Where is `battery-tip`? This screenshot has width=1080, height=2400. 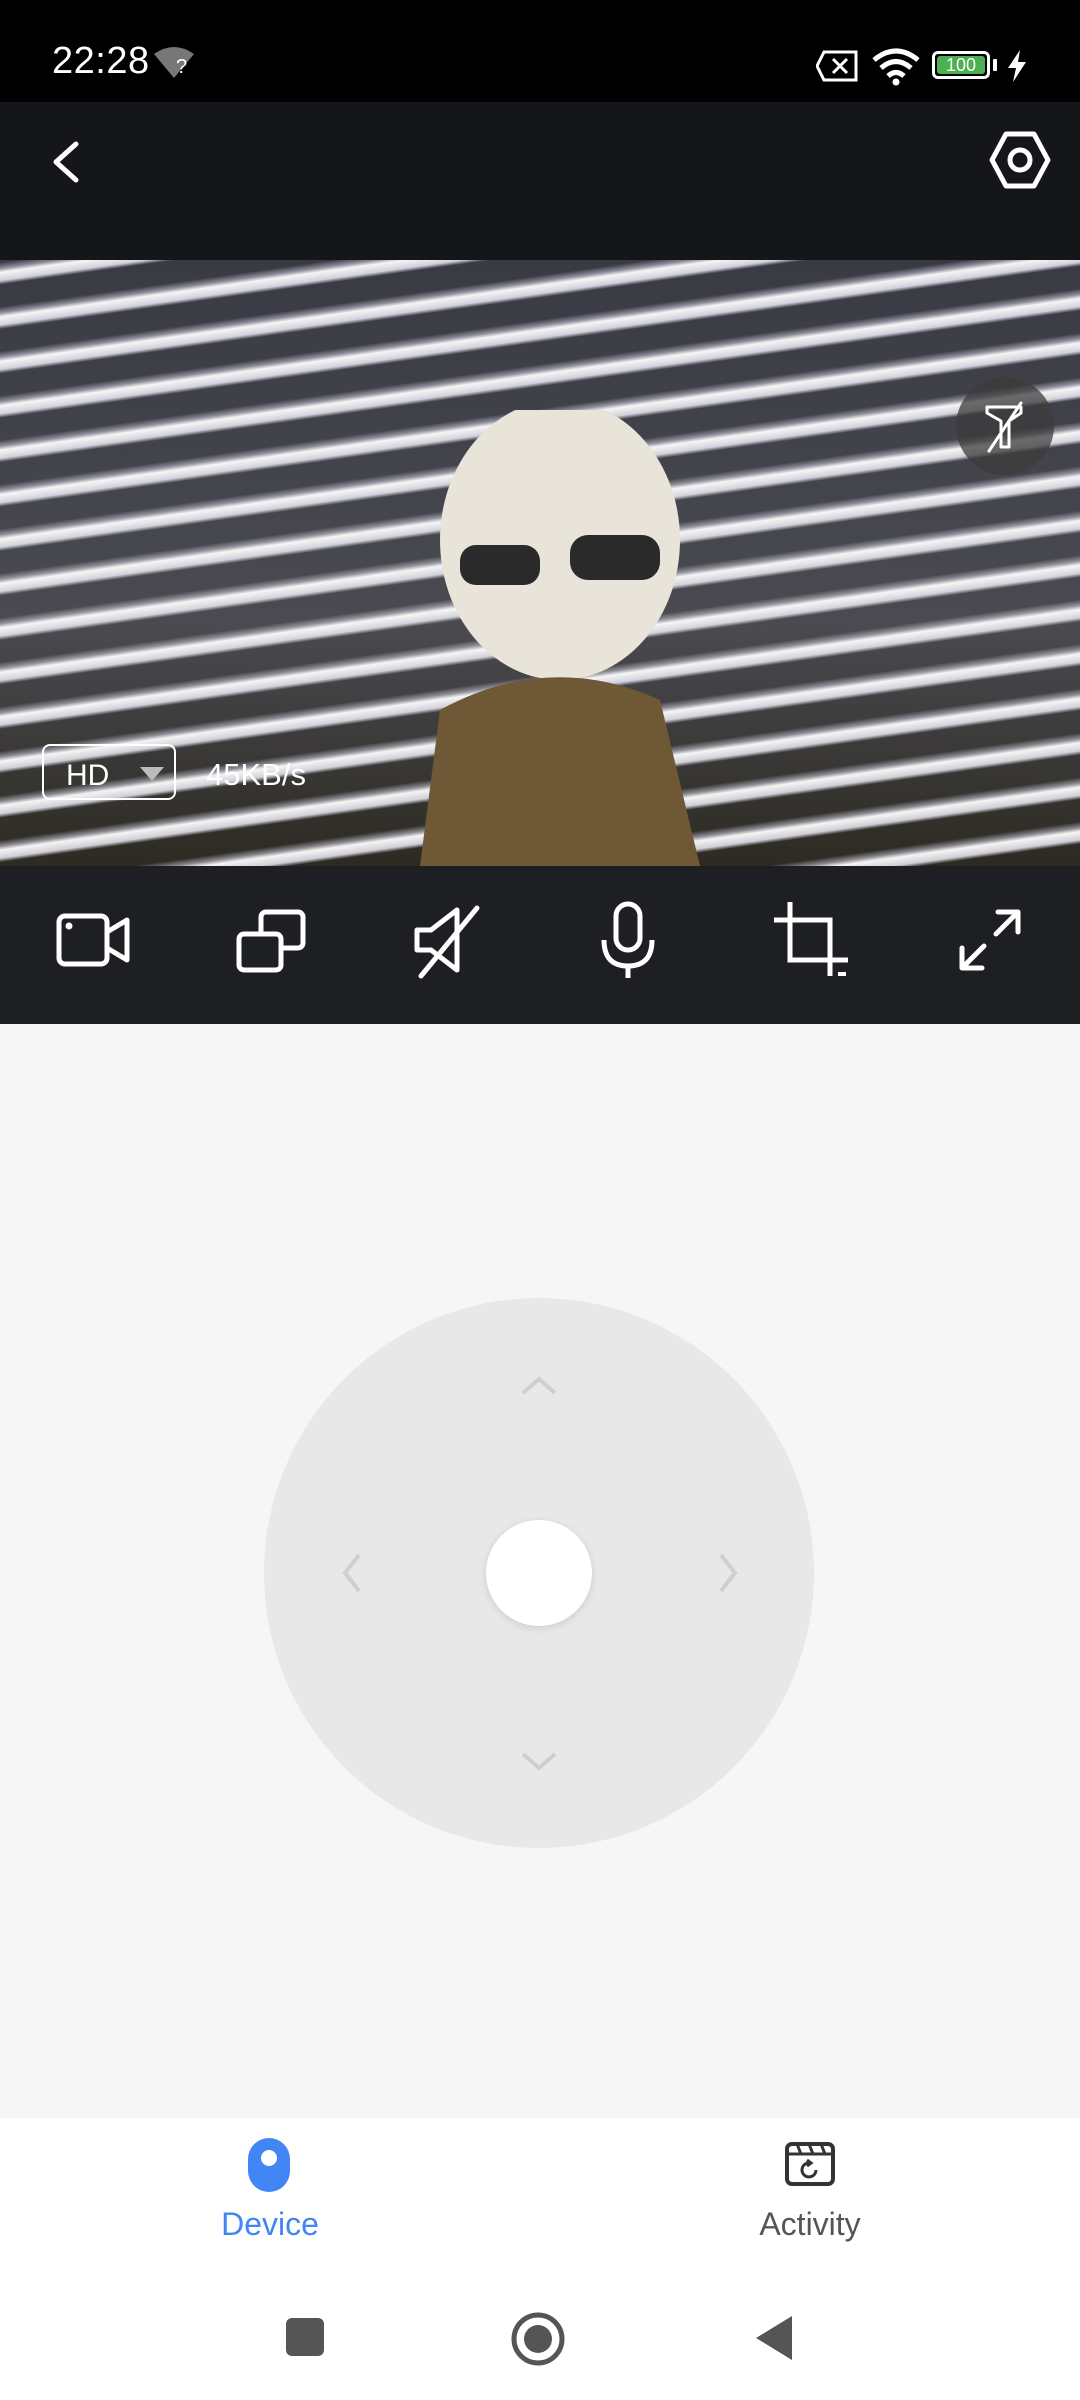
battery-tip is located at coordinates (995, 65).